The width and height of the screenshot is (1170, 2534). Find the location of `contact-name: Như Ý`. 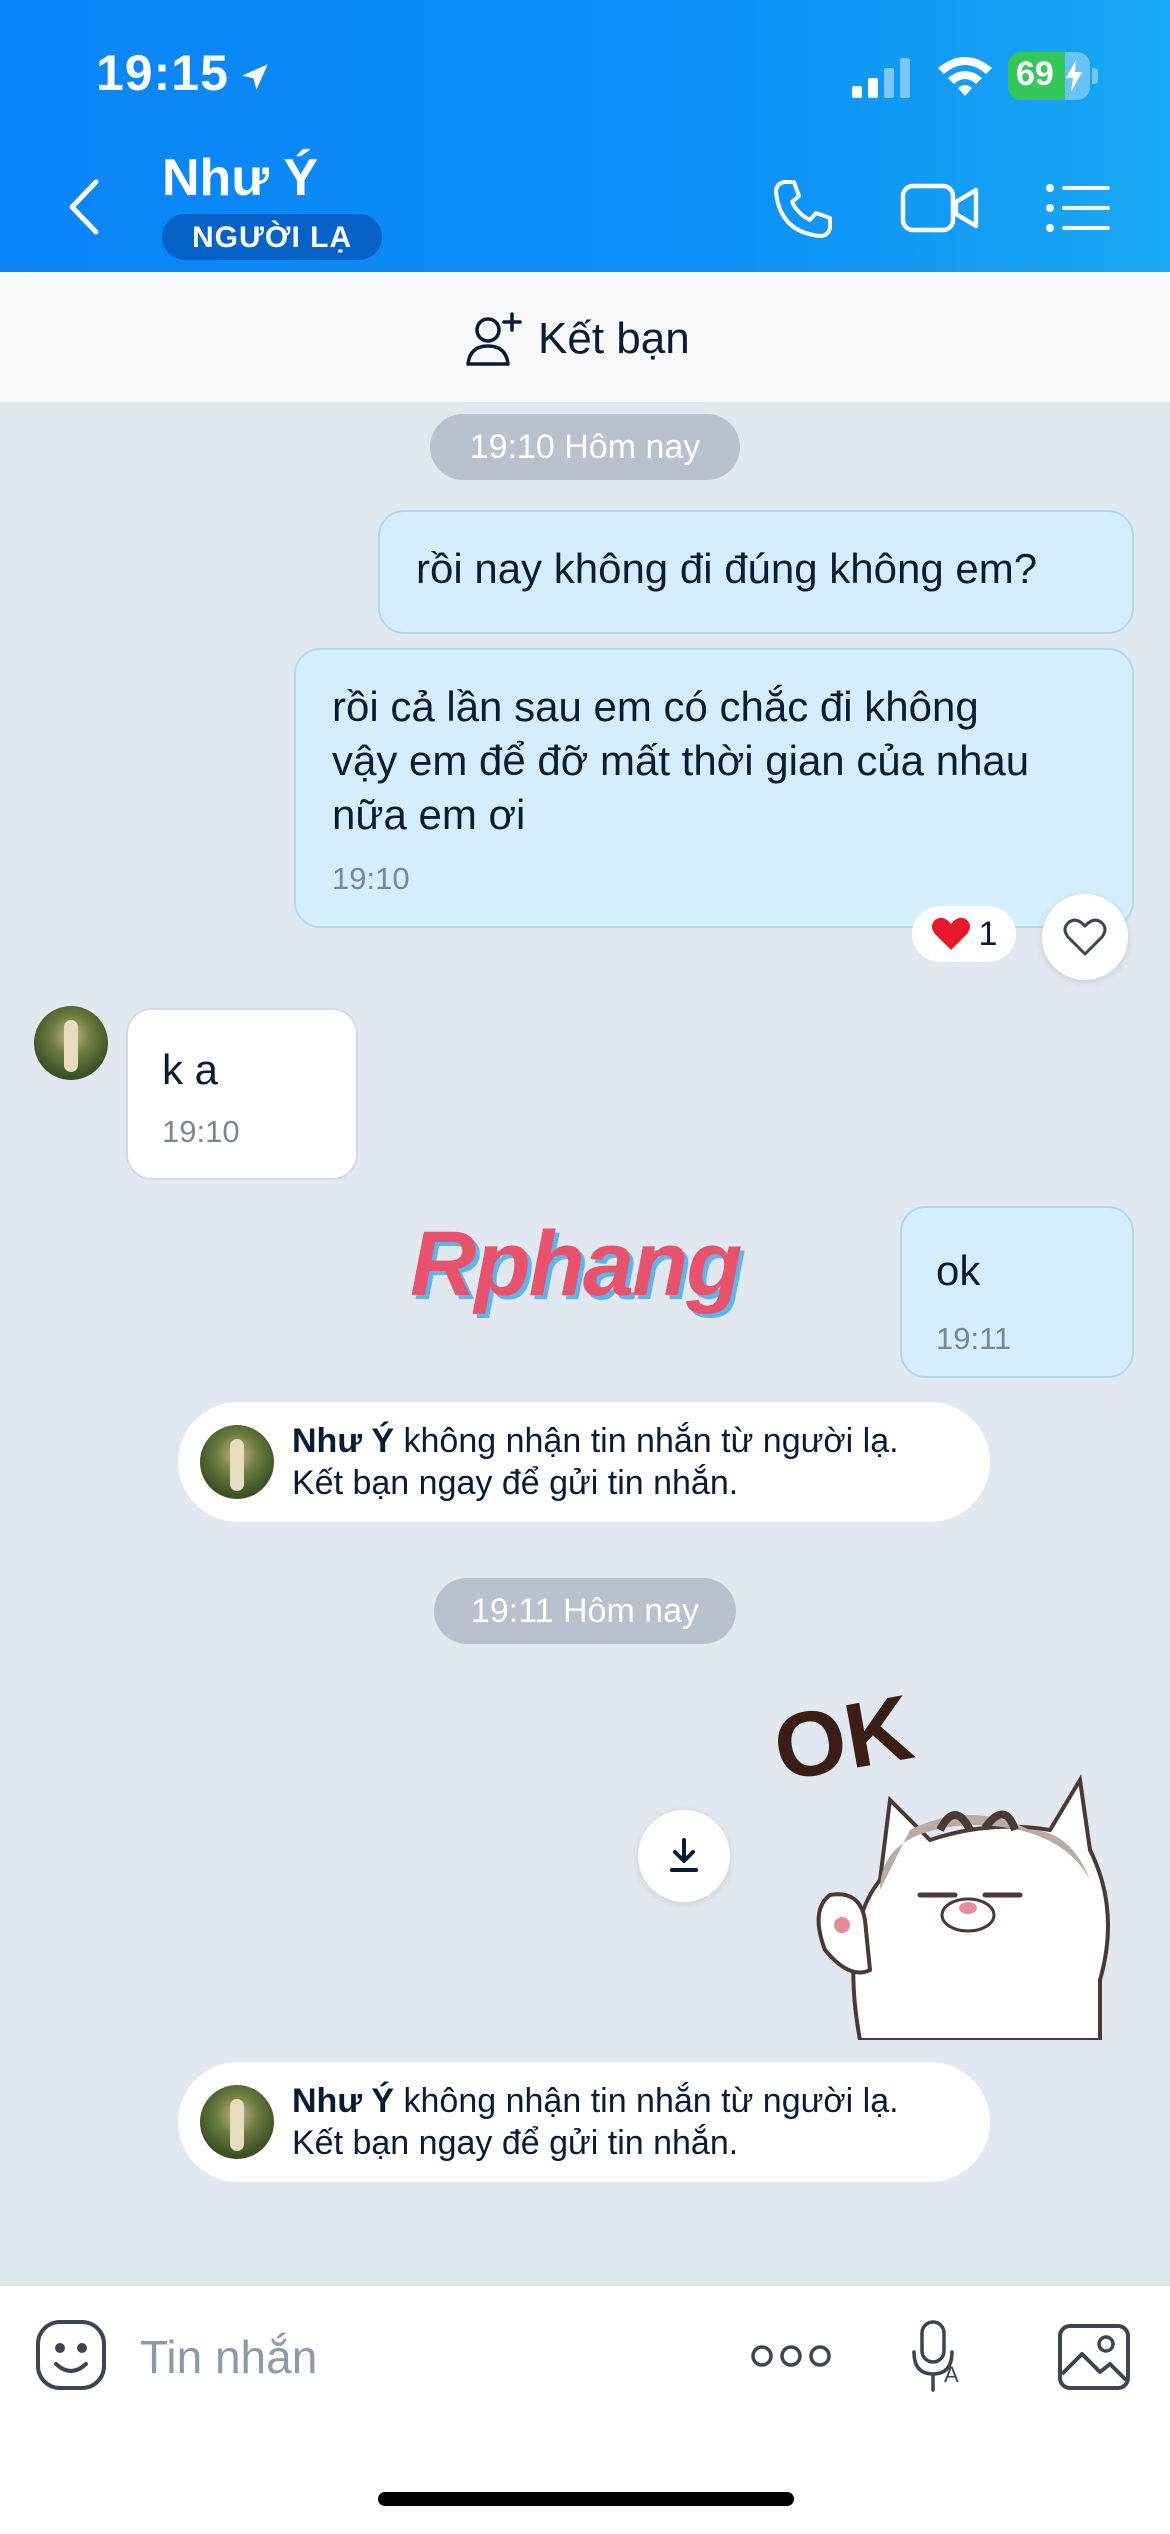

contact-name: Như Ý is located at coordinates (240, 178).